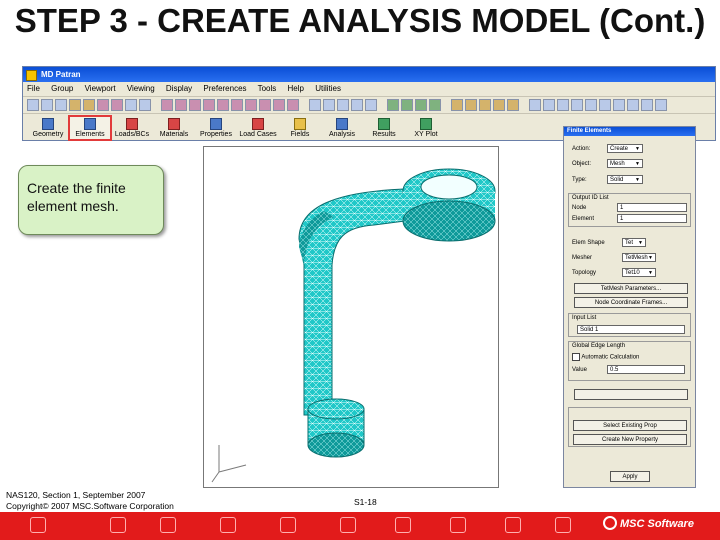  Describe the element at coordinates (216, 128) in the screenshot. I see `tab-properties: Properties` at that location.